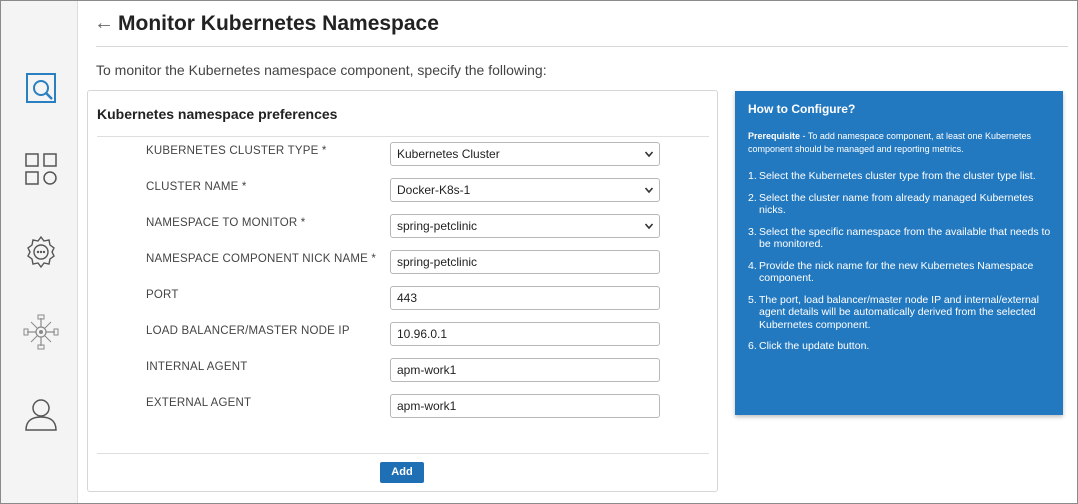 The height and width of the screenshot is (504, 1078). What do you see at coordinates (437, 226) in the screenshot?
I see `namespace-value: spring-petclinic` at bounding box center [437, 226].